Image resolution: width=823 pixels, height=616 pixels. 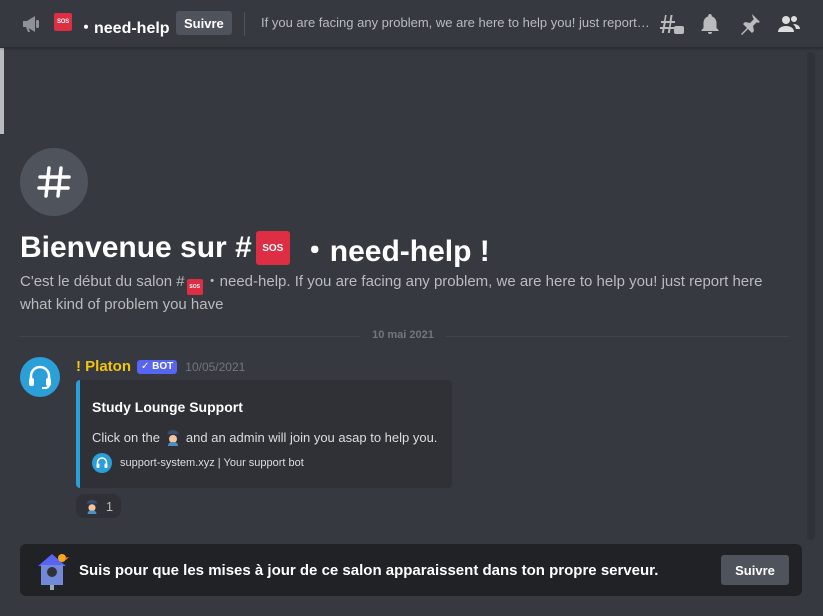 I want to click on threads-icon, so click(x=672, y=24).